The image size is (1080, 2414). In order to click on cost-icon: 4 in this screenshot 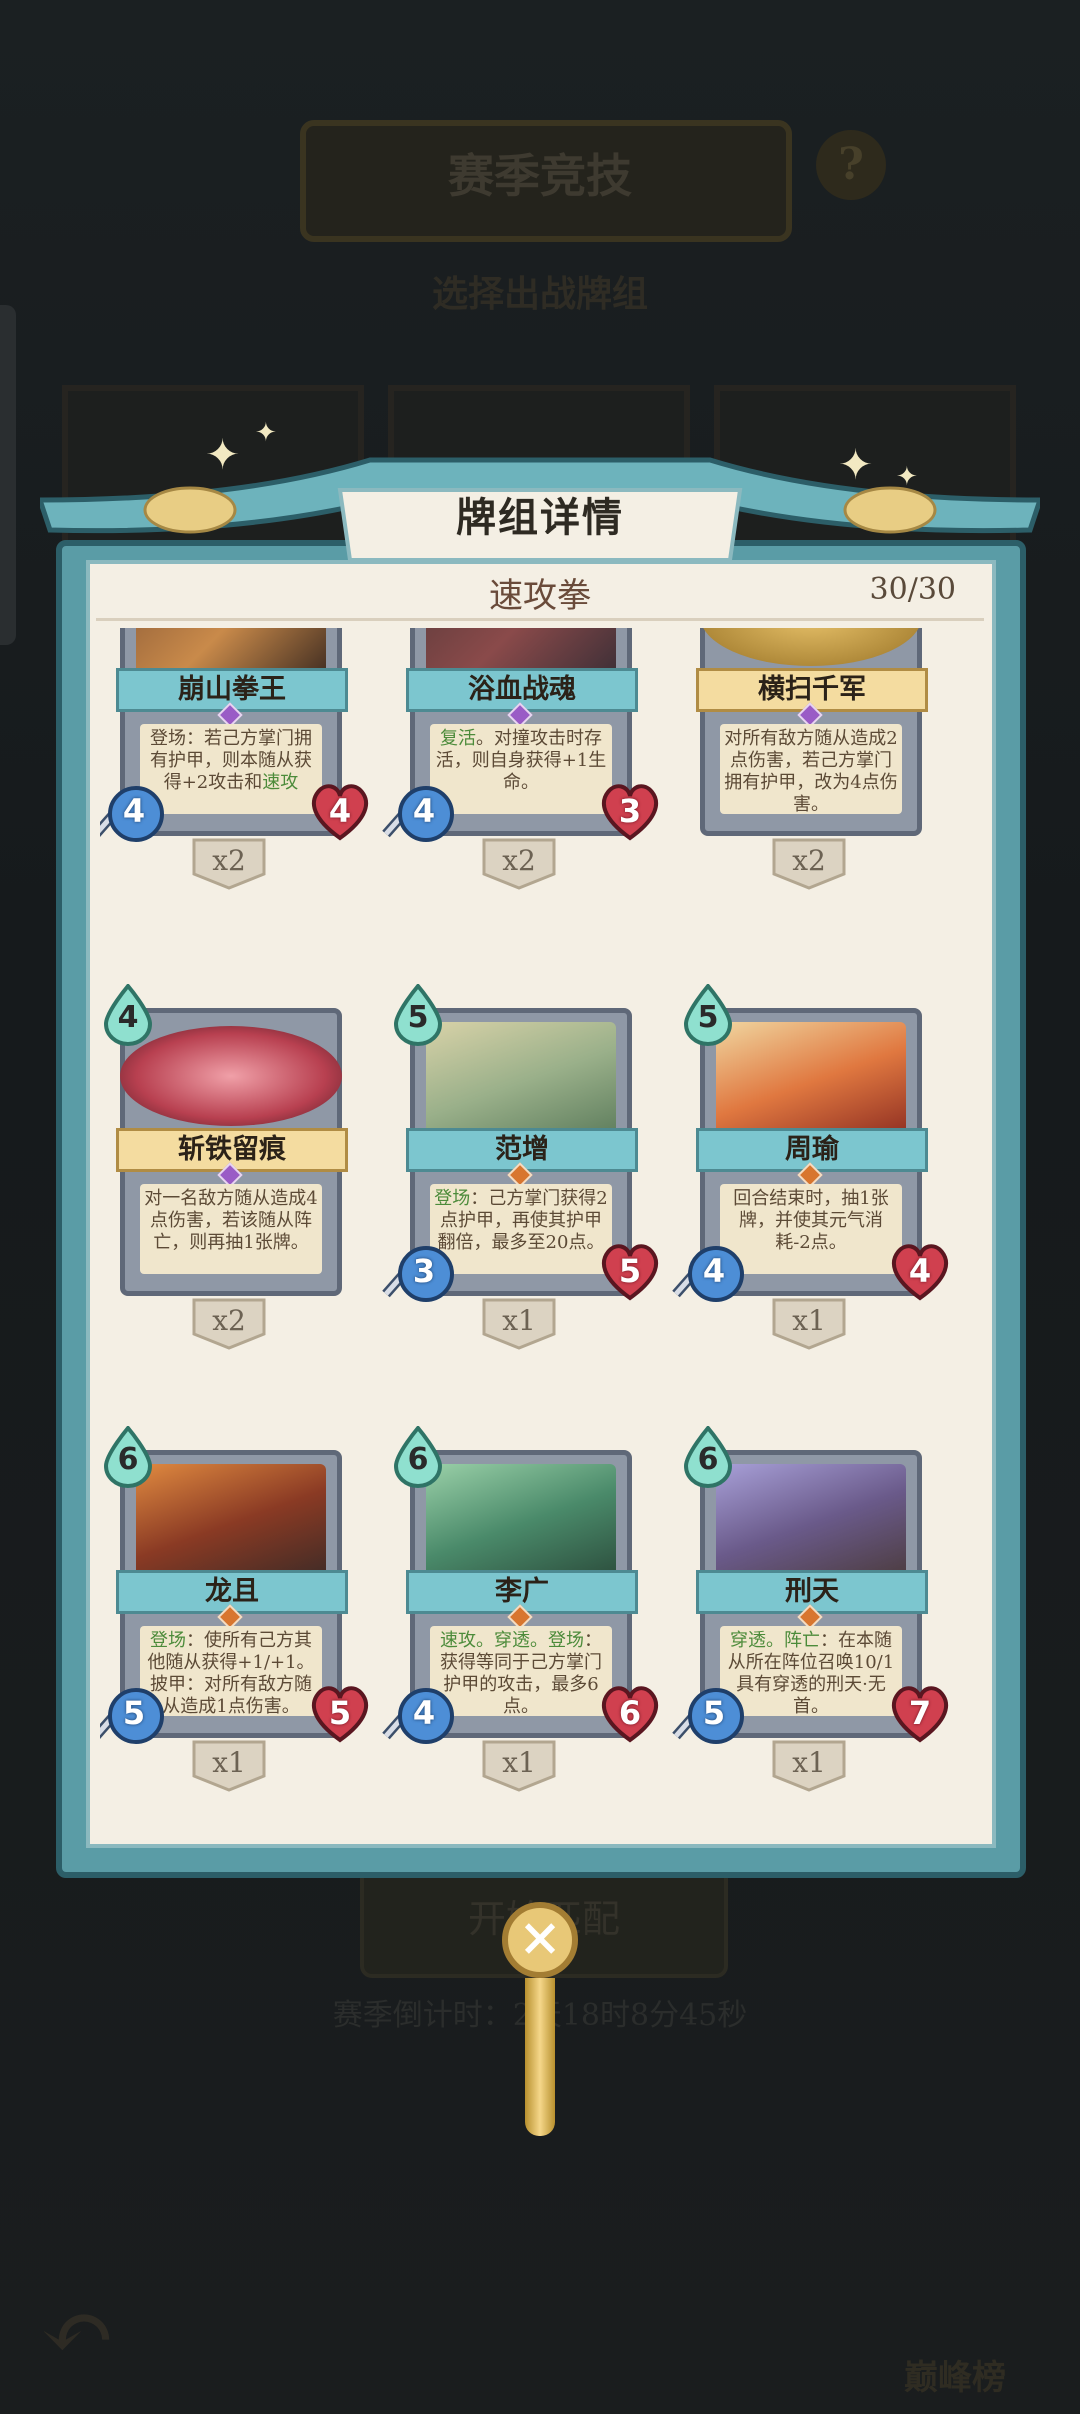, I will do `click(128, 1014)`.